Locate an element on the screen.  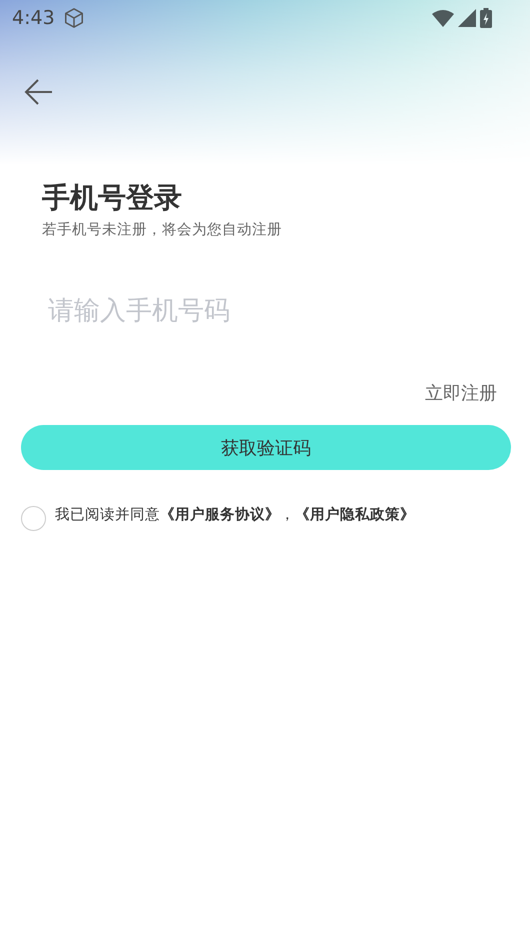
status-time: 4:43 is located at coordinates (33, 18).